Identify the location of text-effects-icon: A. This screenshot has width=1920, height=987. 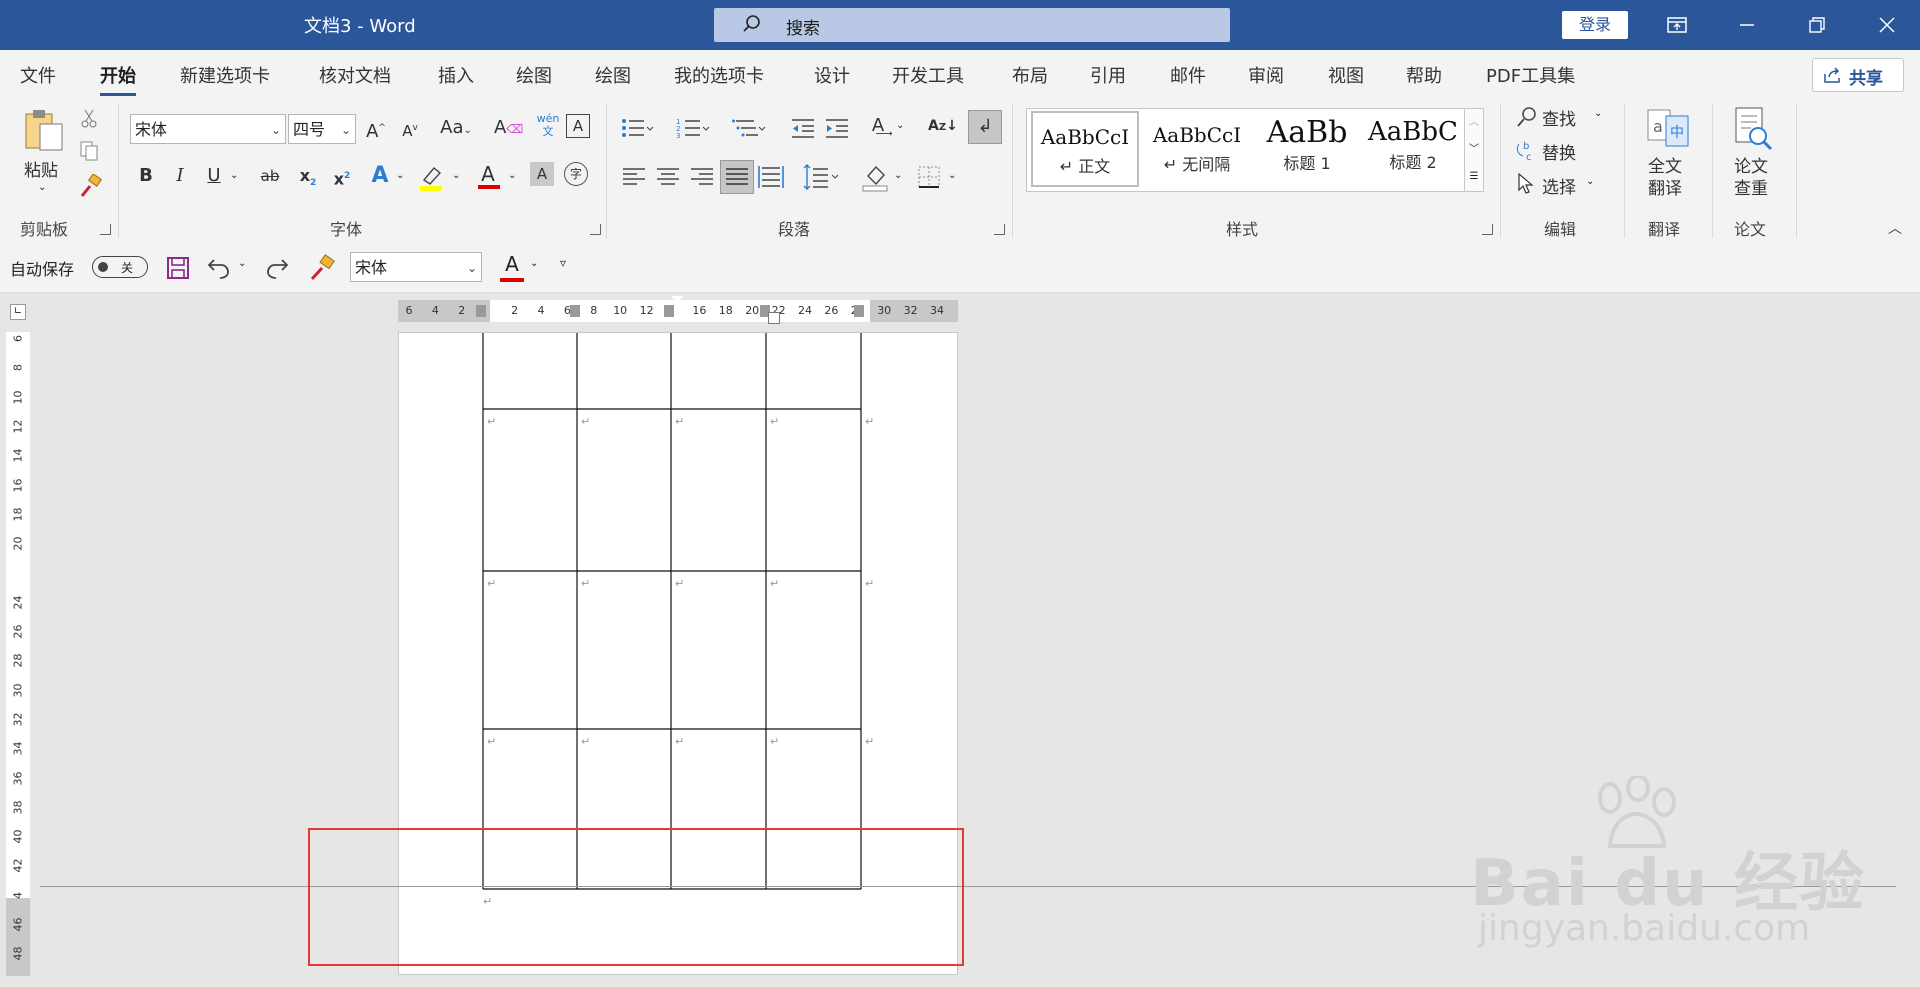
(380, 176).